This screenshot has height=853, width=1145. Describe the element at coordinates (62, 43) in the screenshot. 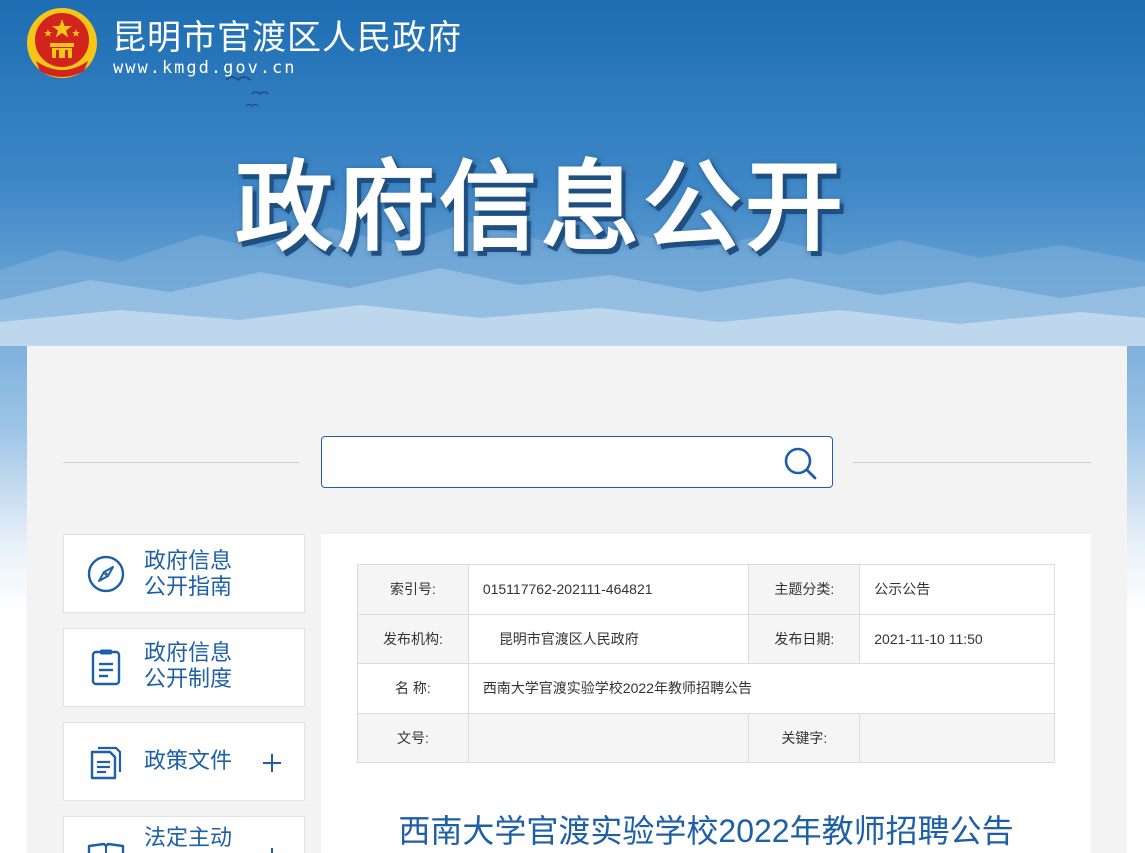

I see `national-emblem-icon` at that location.